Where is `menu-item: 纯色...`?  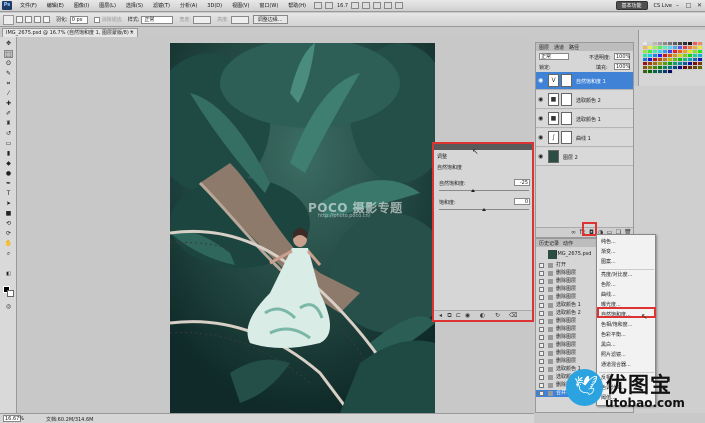 menu-item: 纯色... is located at coordinates (608, 241).